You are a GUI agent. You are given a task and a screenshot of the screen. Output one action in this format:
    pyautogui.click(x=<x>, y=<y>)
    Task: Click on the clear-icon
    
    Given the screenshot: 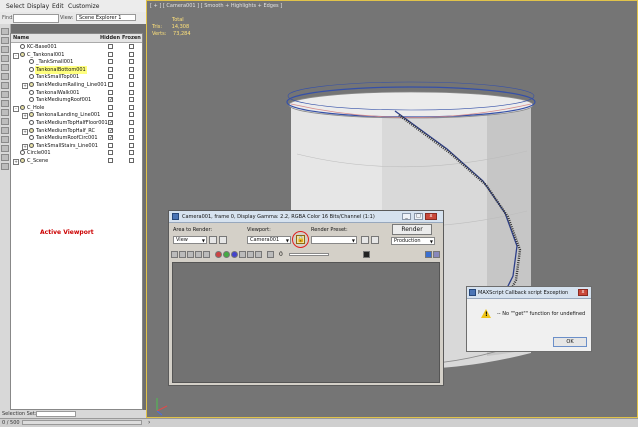 What is the action you would take?
    pyautogui.click(x=206, y=254)
    